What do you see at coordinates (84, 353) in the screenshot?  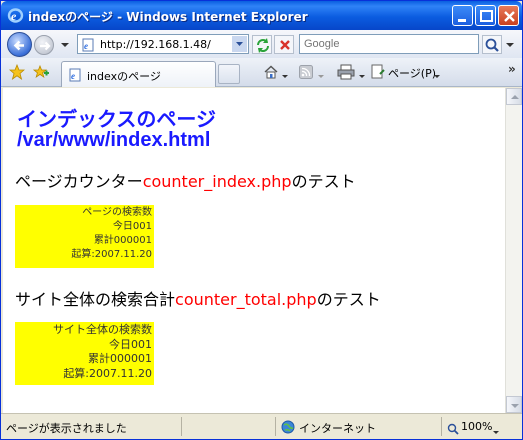 I see `site-total-counter-box: サイト全体の検索数 今日001 累計000001 起算:2007.11.20` at bounding box center [84, 353].